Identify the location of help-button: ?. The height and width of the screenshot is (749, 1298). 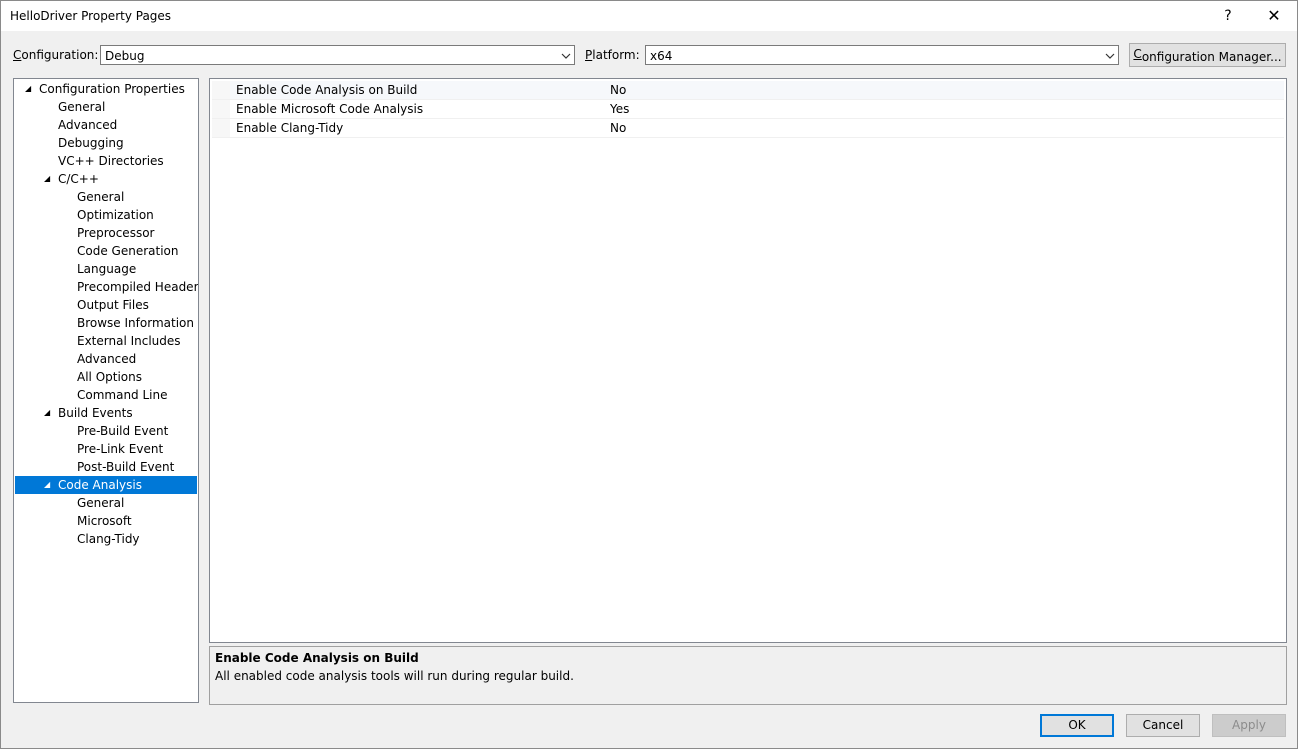
(1228, 16).